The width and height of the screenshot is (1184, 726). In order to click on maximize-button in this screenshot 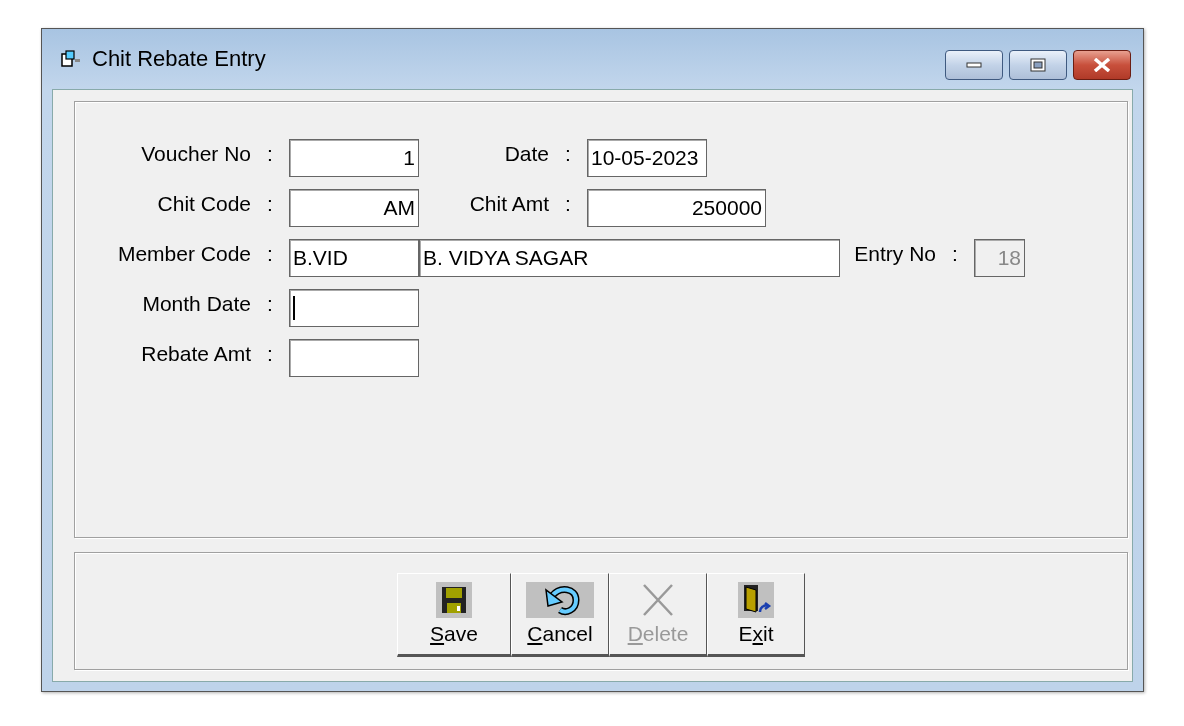, I will do `click(1038, 65)`.